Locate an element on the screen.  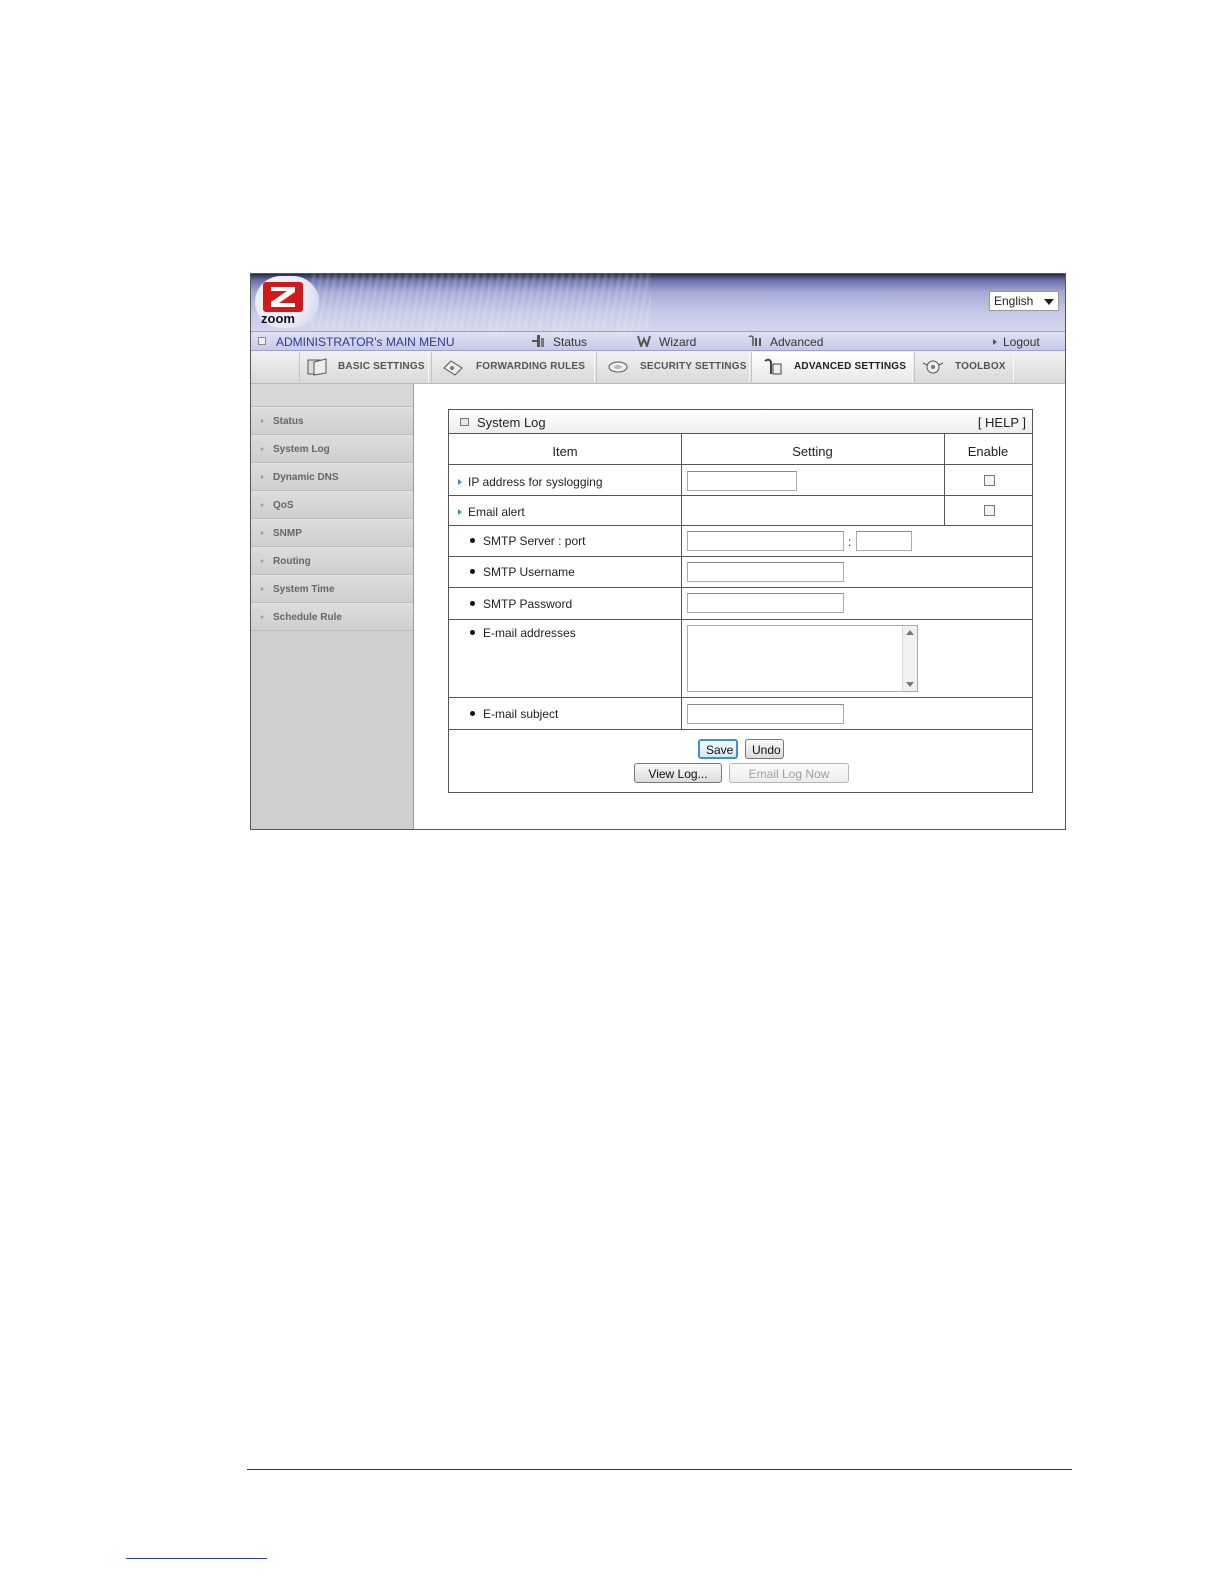
sidebar-item-label: Dynamic DNS is located at coordinates (306, 477).